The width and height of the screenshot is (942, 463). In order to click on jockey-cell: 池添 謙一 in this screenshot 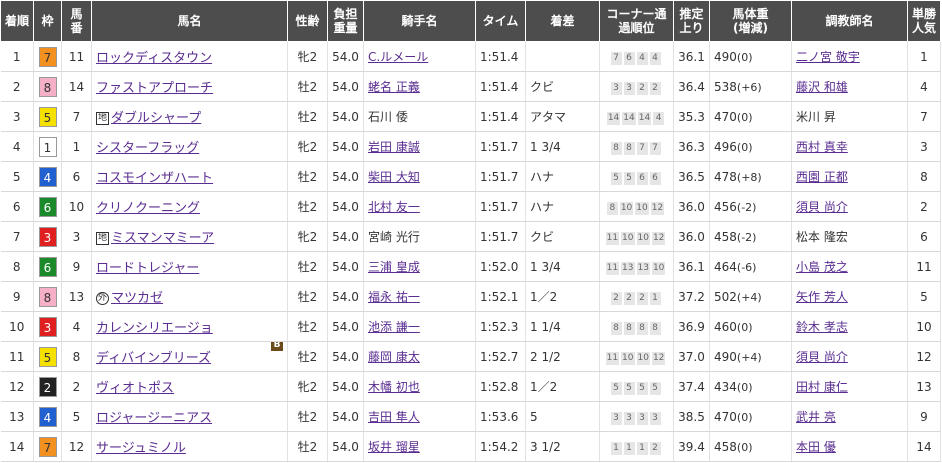, I will do `click(419, 326)`.